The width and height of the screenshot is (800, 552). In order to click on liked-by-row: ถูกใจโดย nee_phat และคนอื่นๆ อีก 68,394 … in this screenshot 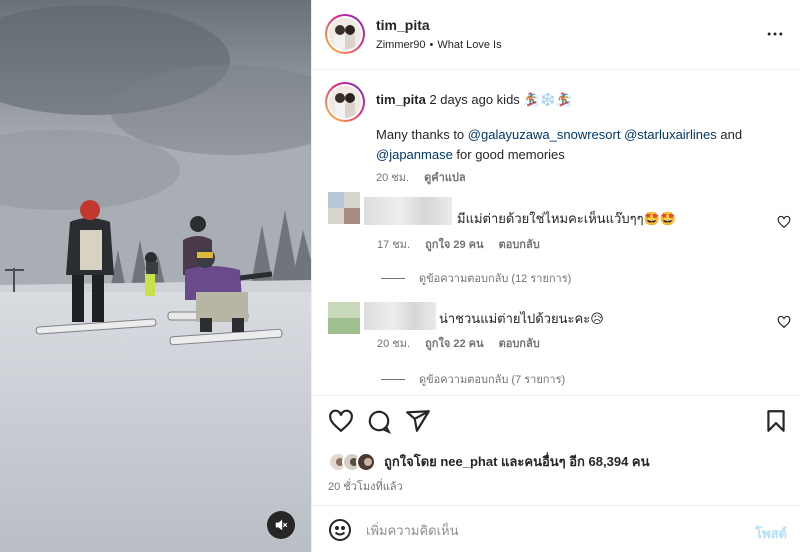, I will do `click(489, 461)`.